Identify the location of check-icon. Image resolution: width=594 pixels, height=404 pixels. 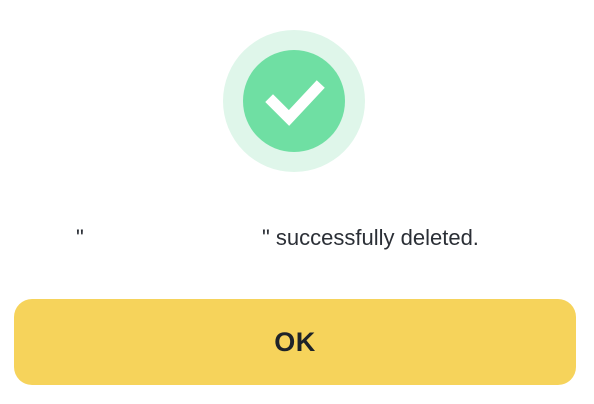
(295, 103).